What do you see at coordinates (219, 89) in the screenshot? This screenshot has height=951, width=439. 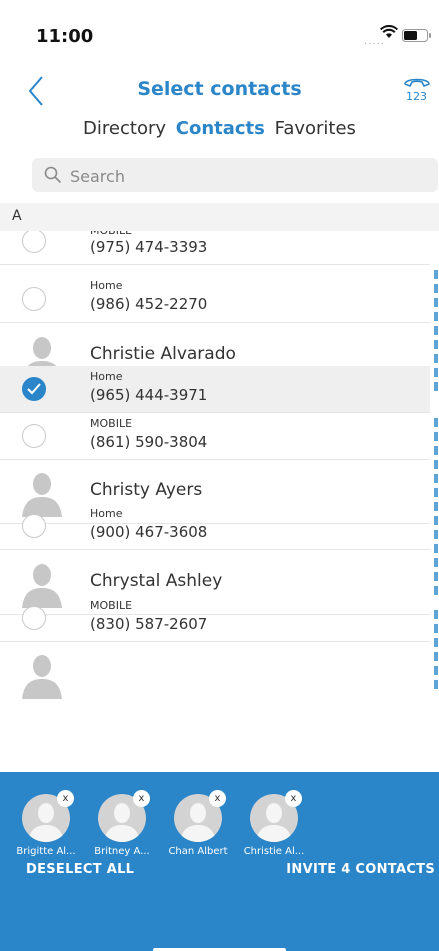 I see `page-title: Select contacts` at bounding box center [219, 89].